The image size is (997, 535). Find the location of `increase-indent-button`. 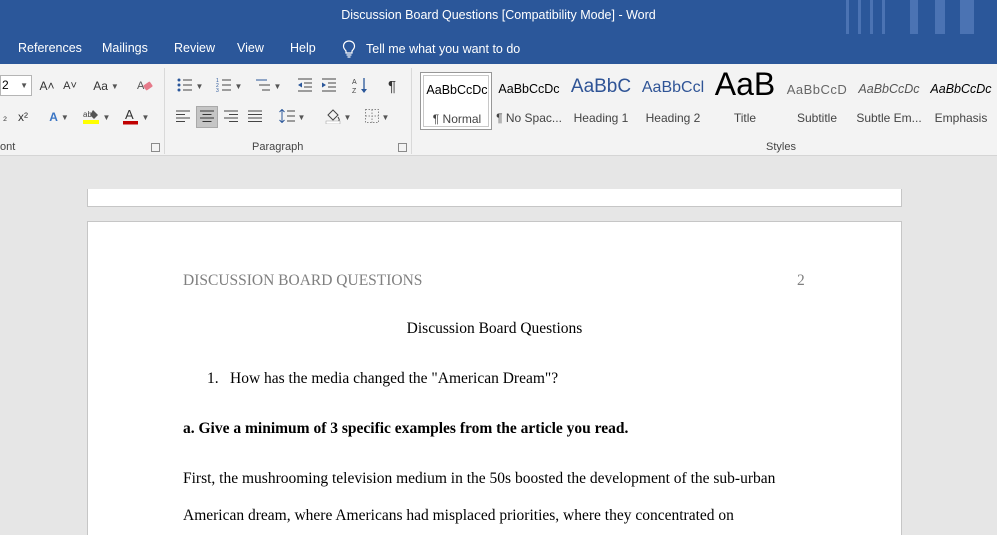

increase-indent-button is located at coordinates (329, 86).